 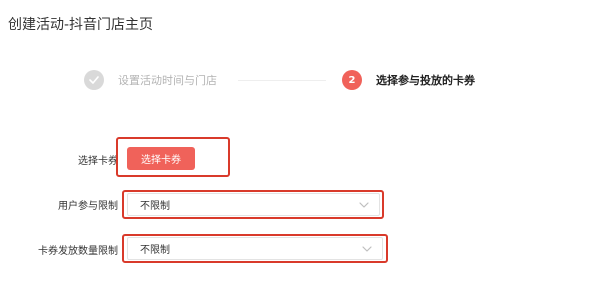 I want to click on step-1: 设置活动时间与门店, so click(x=150, y=80).